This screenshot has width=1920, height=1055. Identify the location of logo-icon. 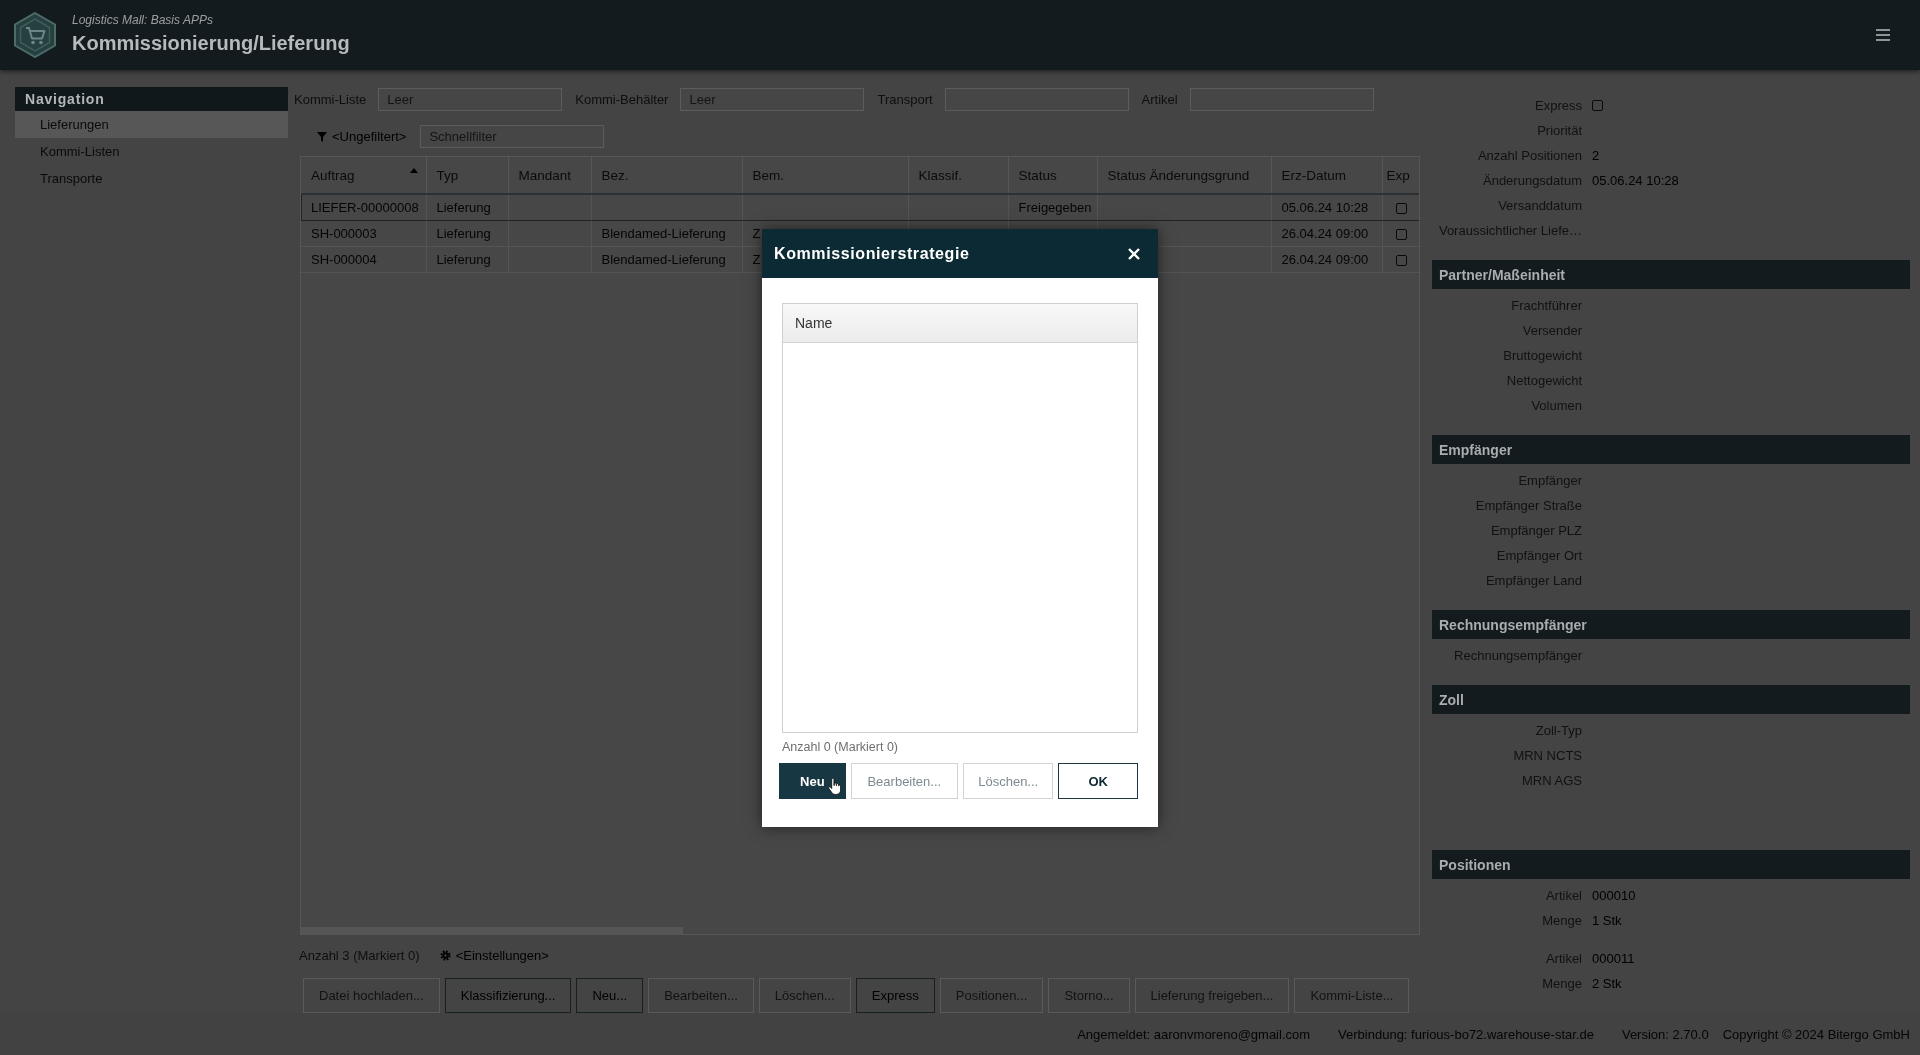
(35, 35).